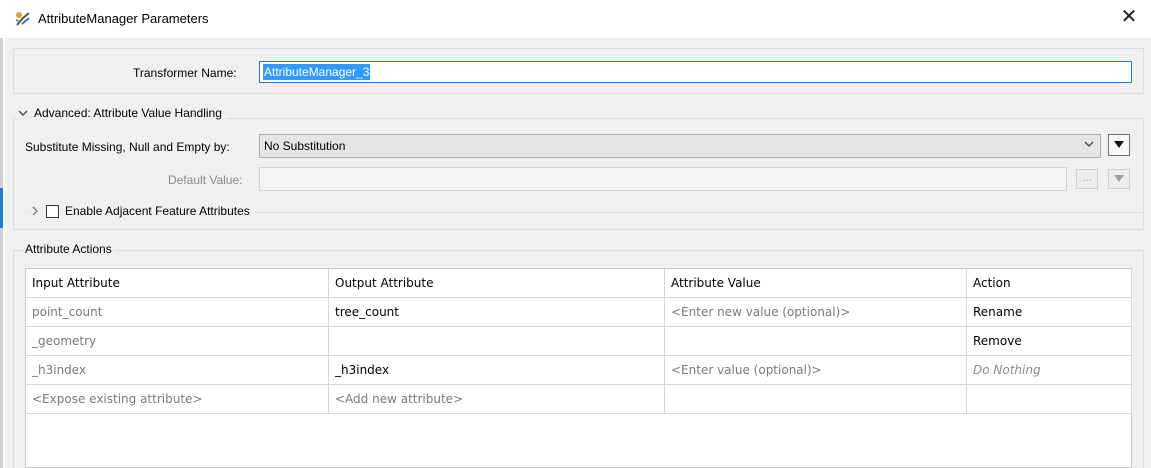 This screenshot has height=468, width=1151. I want to click on column-header-output: Output Attribute, so click(497, 283).